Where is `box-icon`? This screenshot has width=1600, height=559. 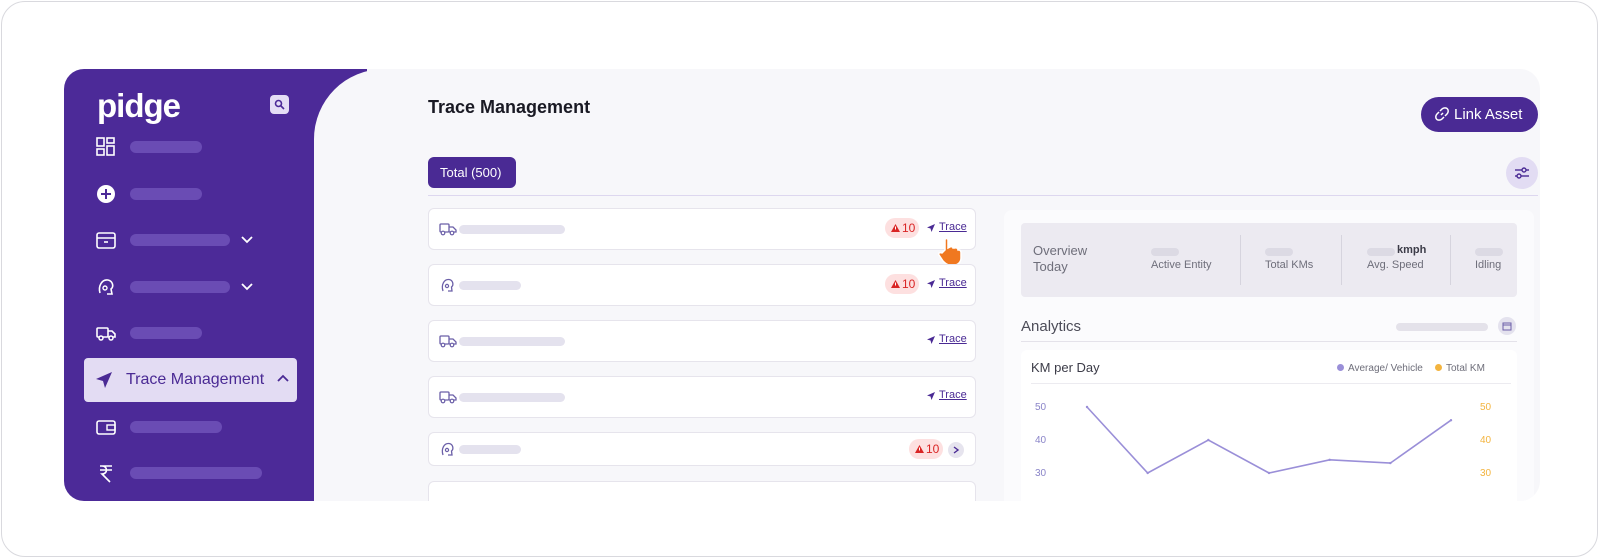 box-icon is located at coordinates (106, 240).